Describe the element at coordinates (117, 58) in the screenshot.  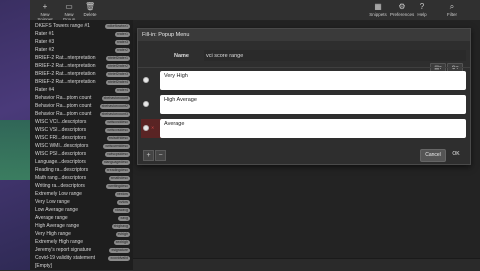
I see `abbreviation-badge: xbrief2rater1` at that location.